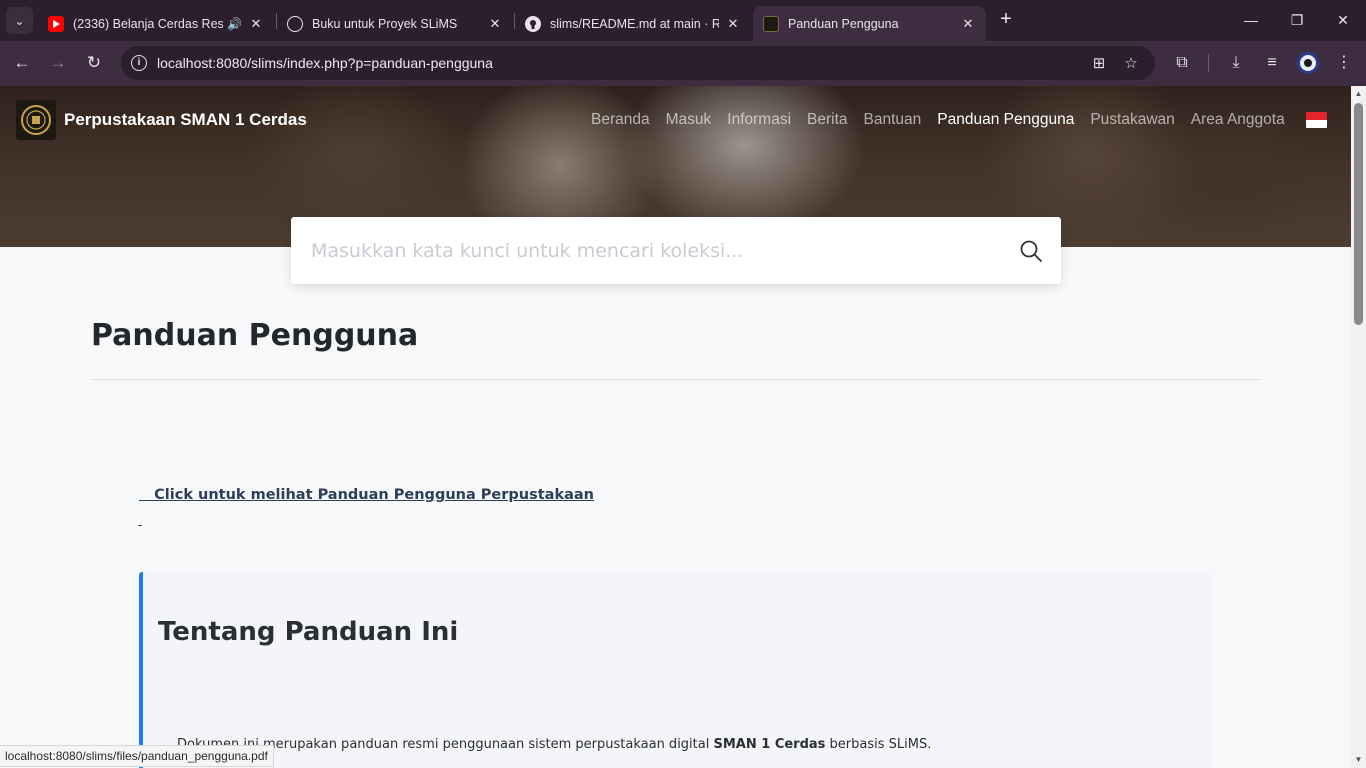 This screenshot has height=768, width=1366. I want to click on nav-panduan-pengguna: Panduan Pengguna, so click(1005, 120).